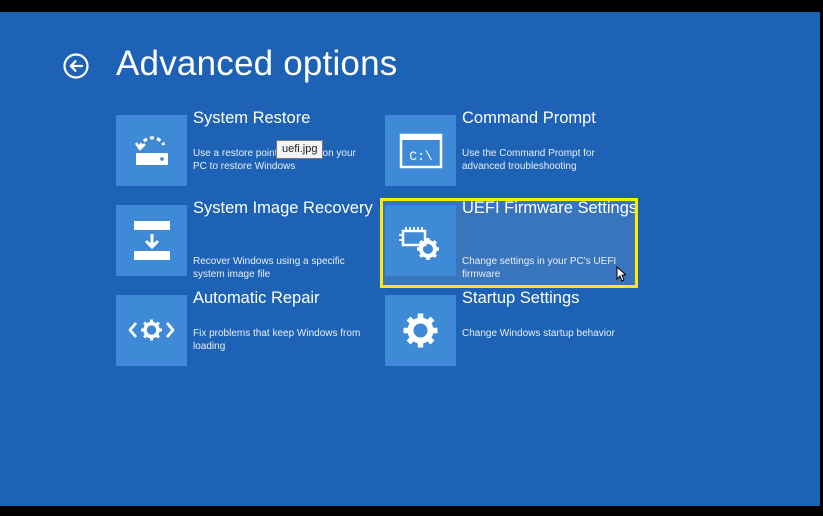 The image size is (823, 516). I want to click on mouse-cursor-icon, so click(621, 274).